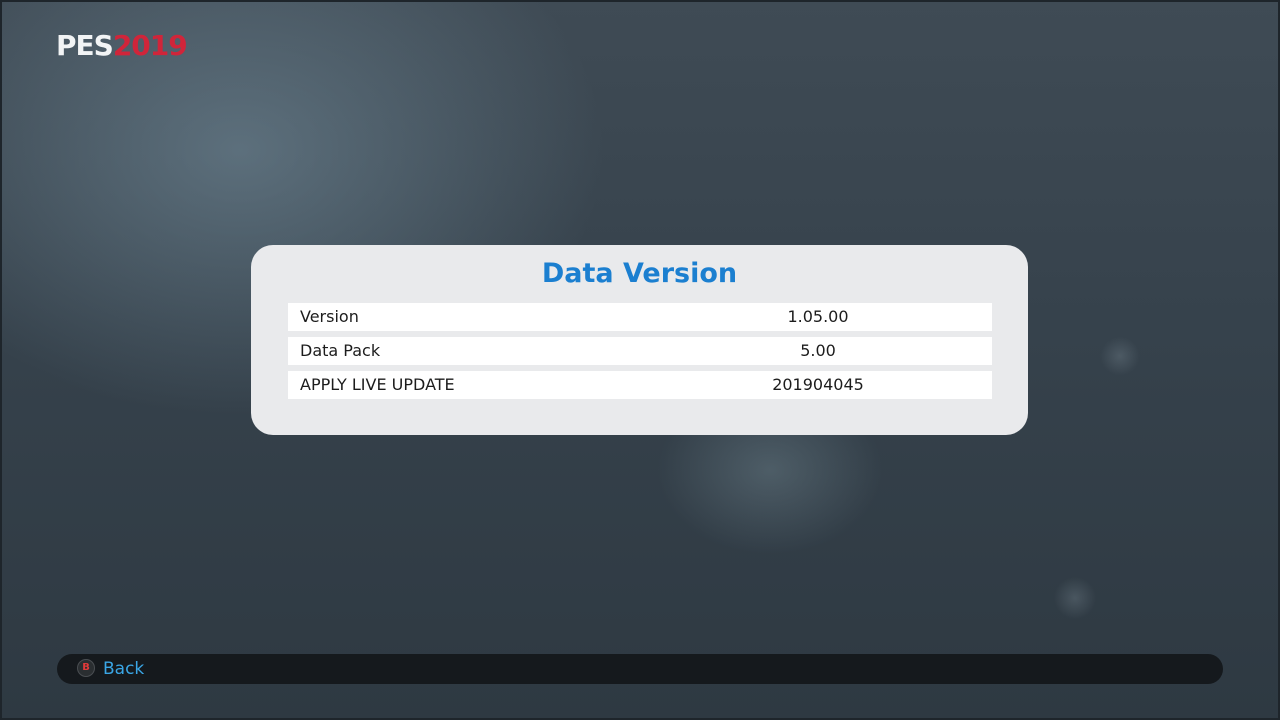 The width and height of the screenshot is (1280, 720). Describe the element at coordinates (818, 350) in the screenshot. I see `row-value: 5.00` at that location.